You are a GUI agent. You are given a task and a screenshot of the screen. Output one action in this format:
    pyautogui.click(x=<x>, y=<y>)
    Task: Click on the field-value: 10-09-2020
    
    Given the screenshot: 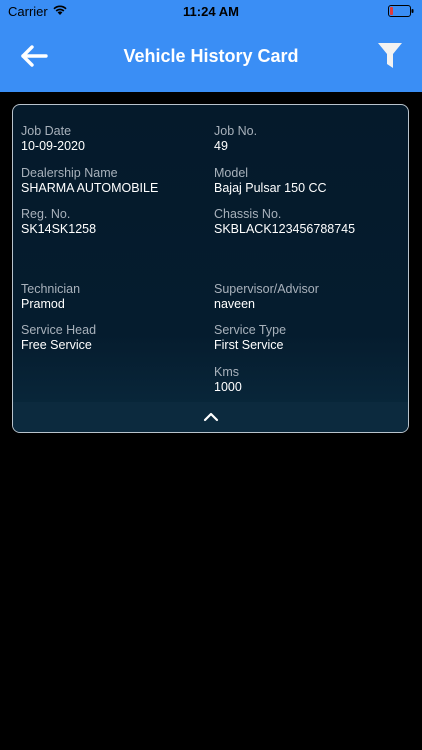 What is the action you would take?
    pyautogui.click(x=53, y=146)
    